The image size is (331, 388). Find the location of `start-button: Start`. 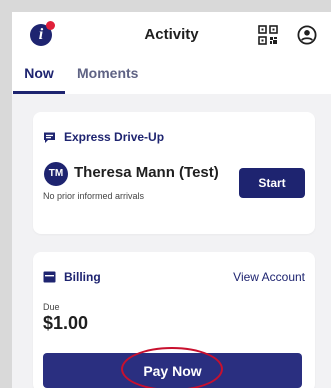

start-button: Start is located at coordinates (272, 183).